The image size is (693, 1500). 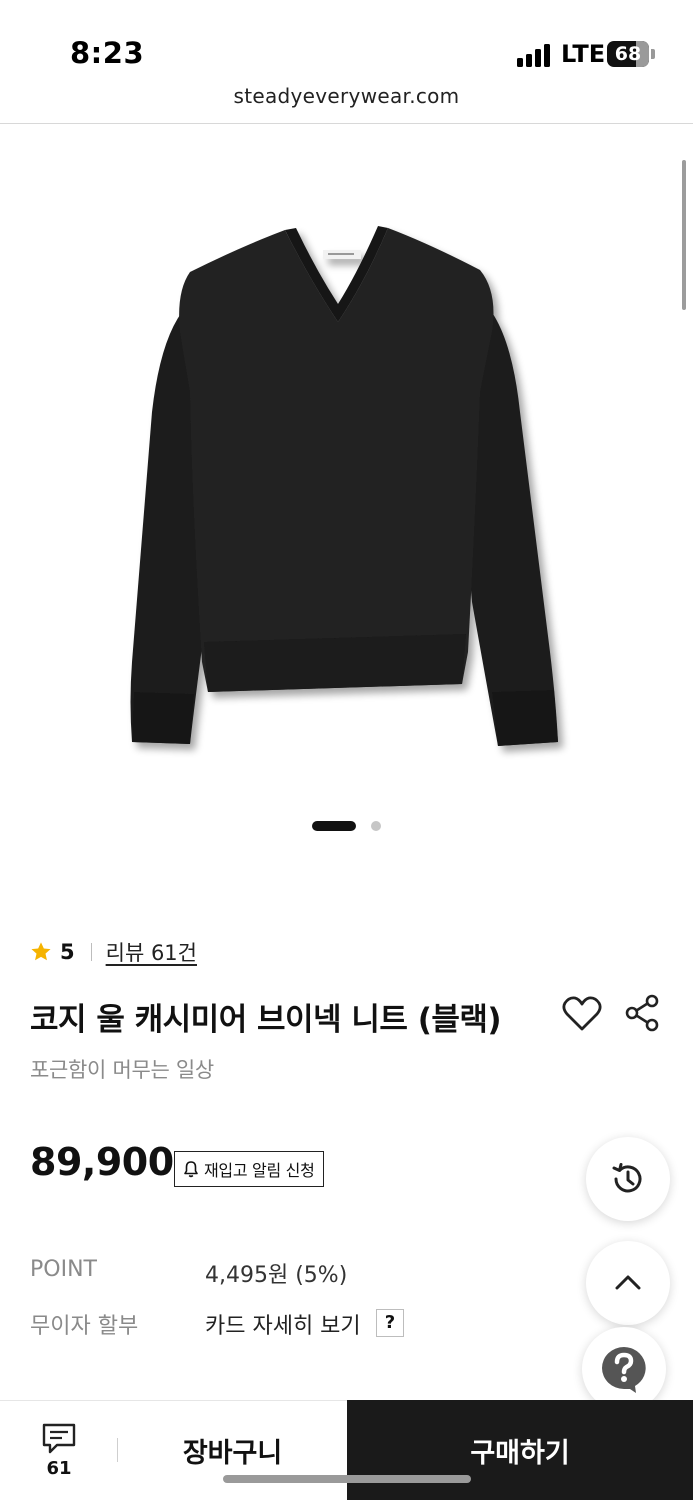 What do you see at coordinates (376, 826) in the screenshot?
I see `carousel-dot` at bounding box center [376, 826].